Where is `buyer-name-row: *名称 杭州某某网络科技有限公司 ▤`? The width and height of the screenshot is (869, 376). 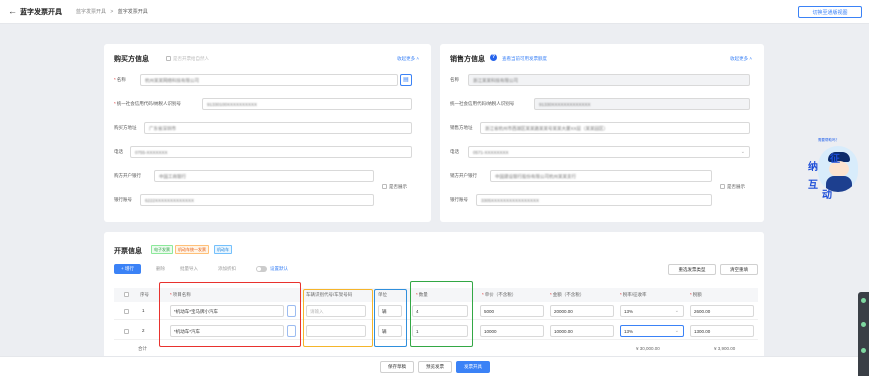
buyer-name-row: *名称 杭州某某网络科技有限公司 ▤ is located at coordinates (267, 80).